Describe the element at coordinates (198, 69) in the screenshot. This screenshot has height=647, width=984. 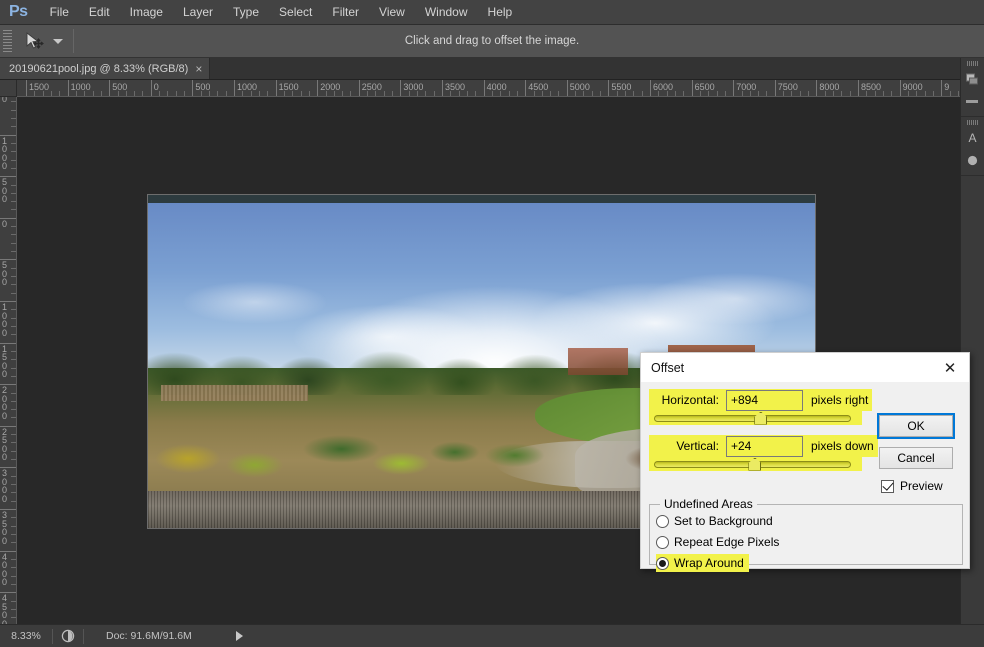
I see `close-icon: ×` at that location.